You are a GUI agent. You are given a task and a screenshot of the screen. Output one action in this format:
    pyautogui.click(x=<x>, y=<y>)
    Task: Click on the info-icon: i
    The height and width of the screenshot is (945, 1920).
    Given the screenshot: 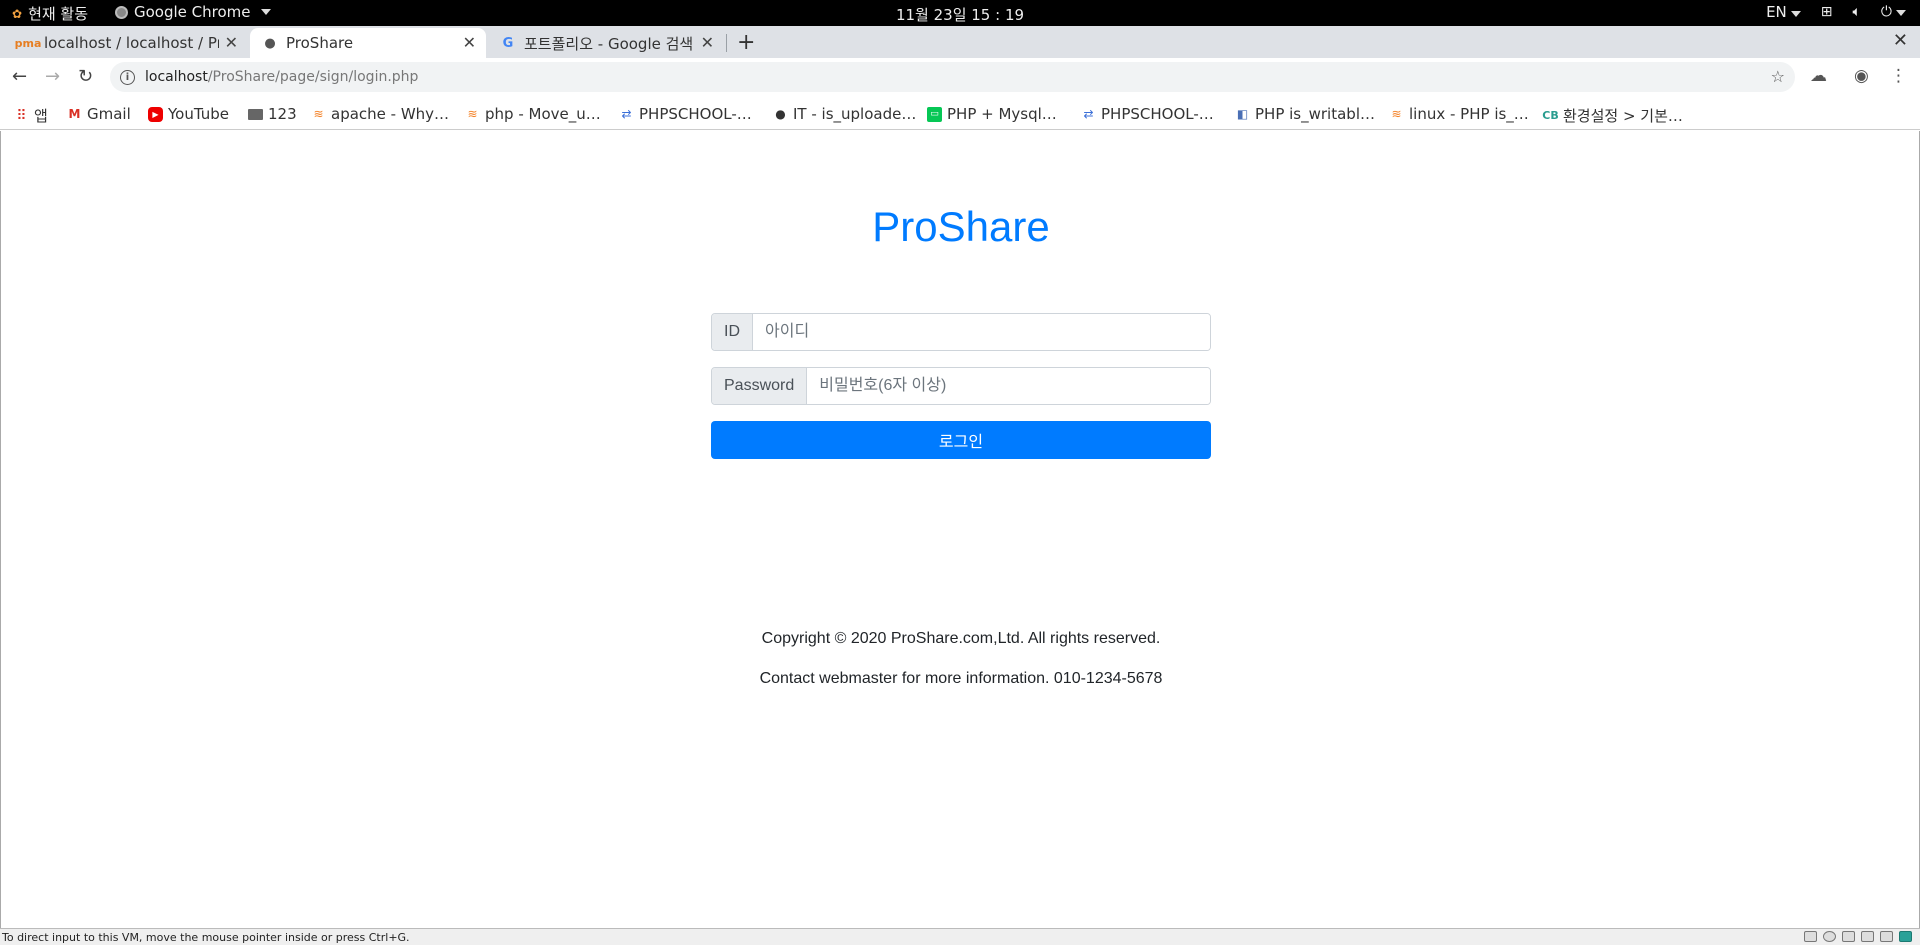 What is the action you would take?
    pyautogui.click(x=127, y=77)
    